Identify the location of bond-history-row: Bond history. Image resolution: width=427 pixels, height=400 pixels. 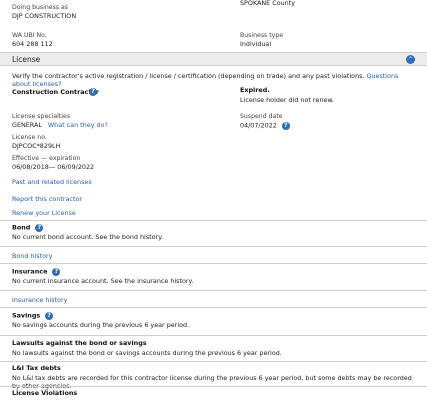
(213, 256).